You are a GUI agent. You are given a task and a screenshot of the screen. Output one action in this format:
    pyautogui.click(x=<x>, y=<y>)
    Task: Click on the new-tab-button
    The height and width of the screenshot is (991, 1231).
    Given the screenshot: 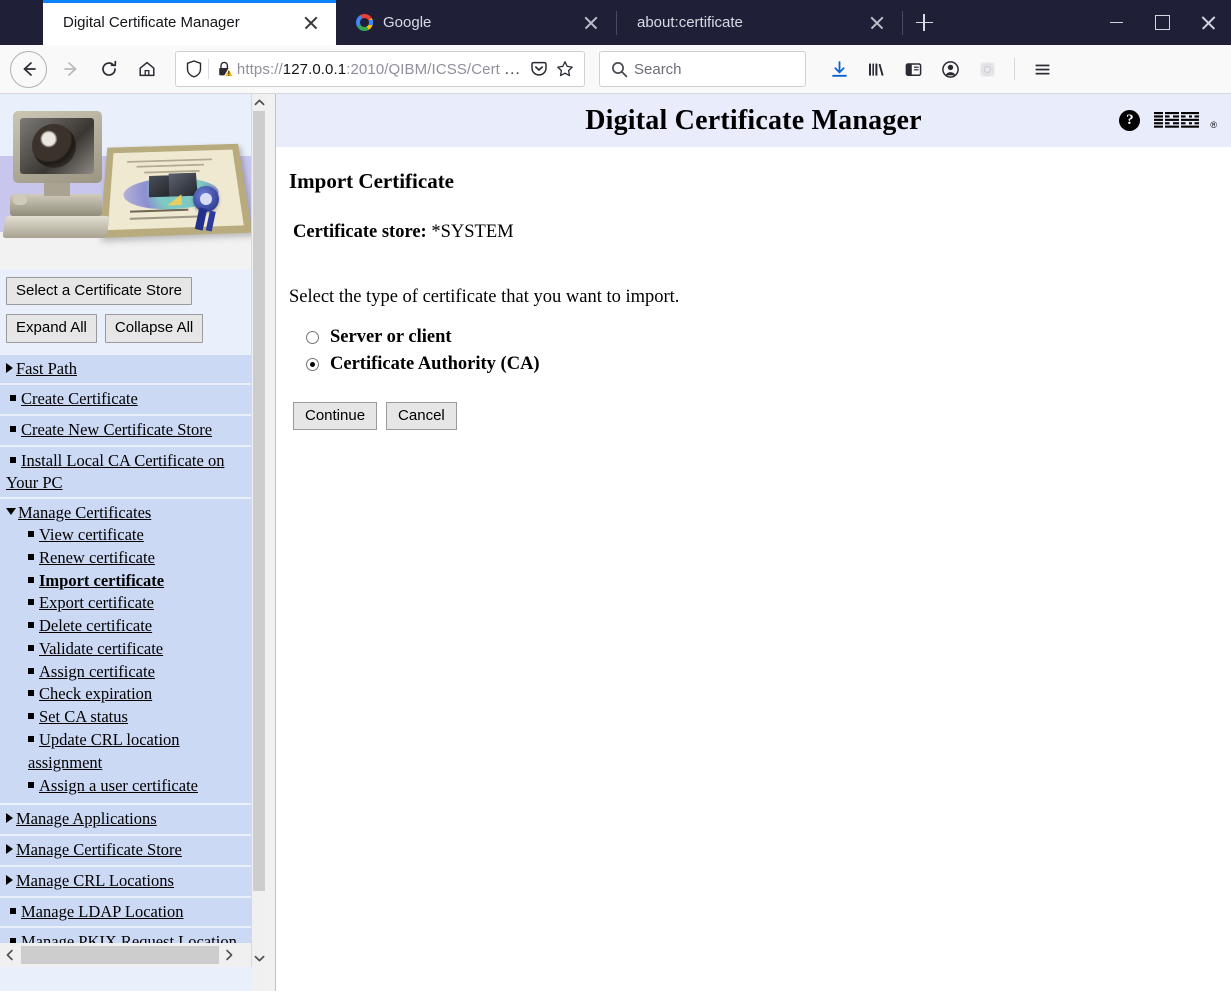 What is the action you would take?
    pyautogui.click(x=924, y=22)
    